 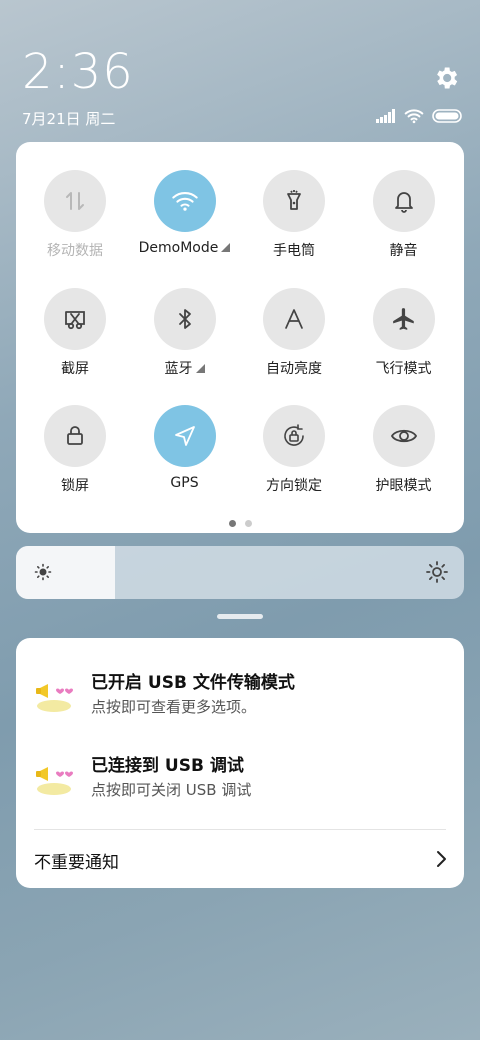 I want to click on notification-title: 已开启 USB 文件传输模式, so click(x=193, y=683).